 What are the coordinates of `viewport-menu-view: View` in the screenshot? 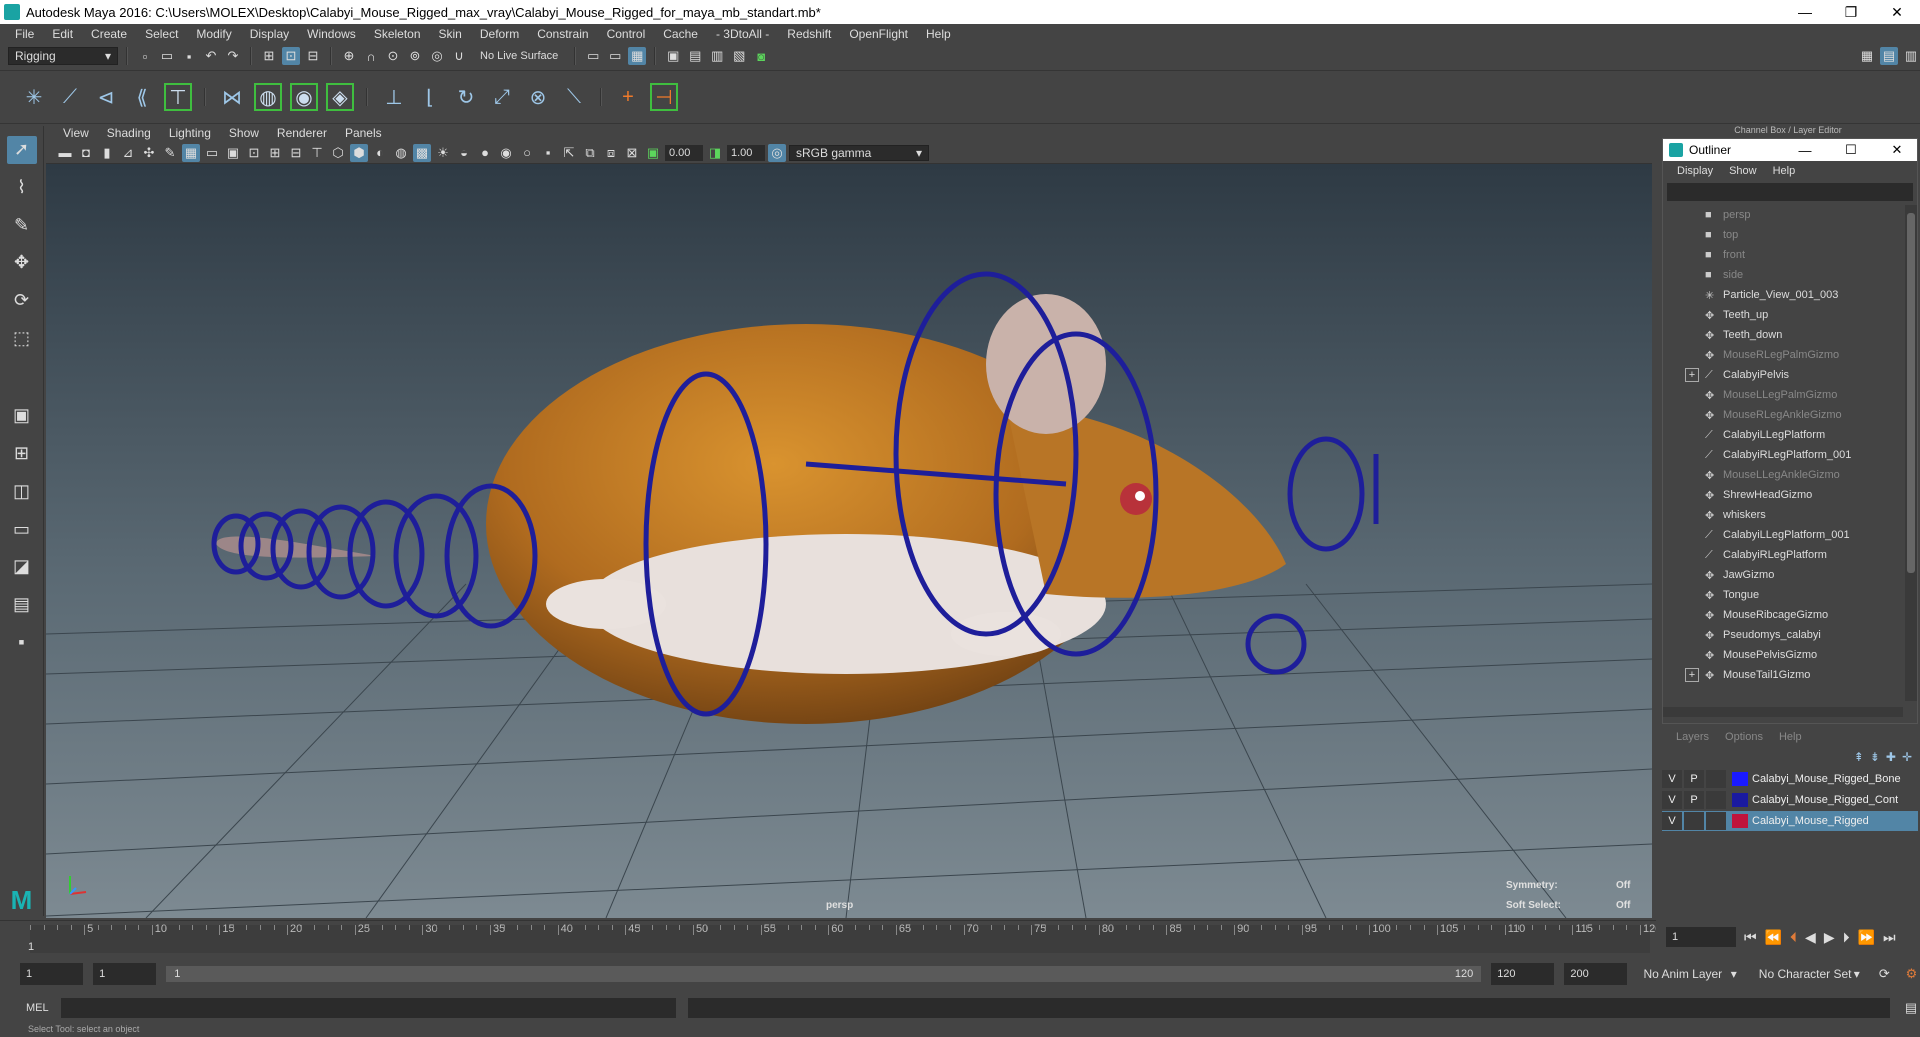 It's located at (76, 133).